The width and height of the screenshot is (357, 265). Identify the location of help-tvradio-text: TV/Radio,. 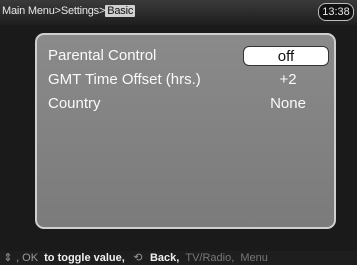
(210, 258).